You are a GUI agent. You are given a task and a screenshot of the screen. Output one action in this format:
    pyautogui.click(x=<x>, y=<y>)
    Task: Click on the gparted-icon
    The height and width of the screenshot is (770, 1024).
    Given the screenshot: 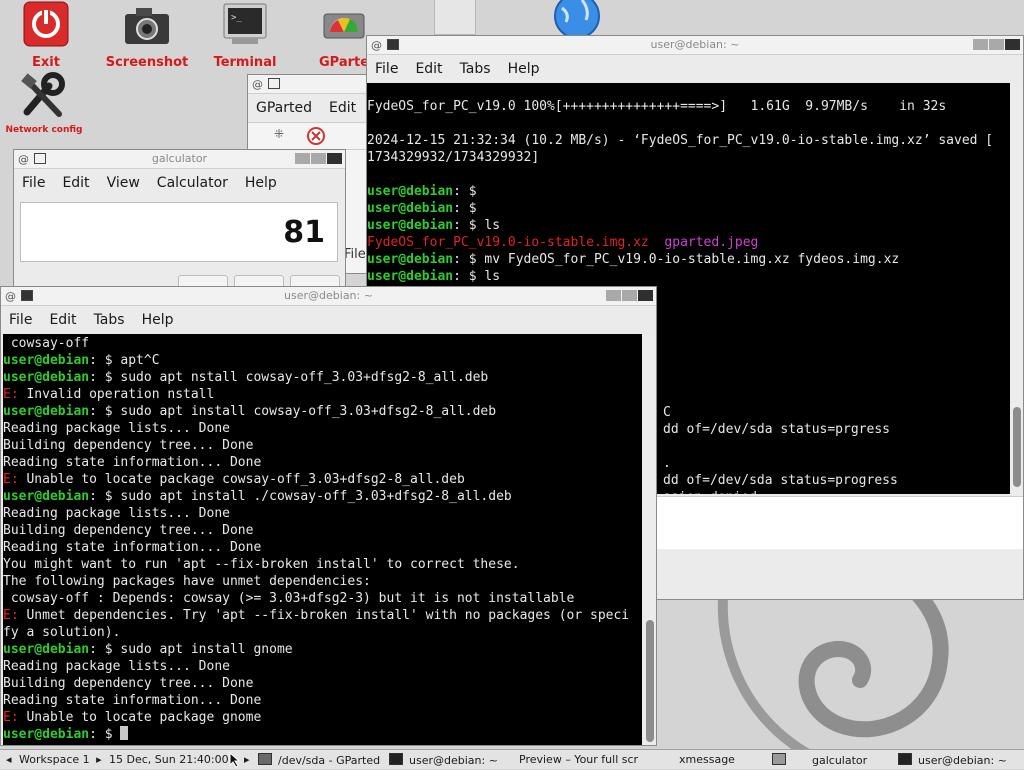 What is the action you would take?
    pyautogui.click(x=344, y=26)
    